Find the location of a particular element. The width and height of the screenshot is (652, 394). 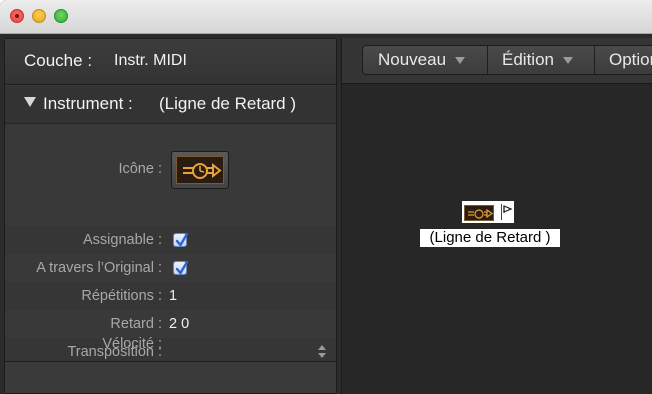

close-button is located at coordinates (17, 16).